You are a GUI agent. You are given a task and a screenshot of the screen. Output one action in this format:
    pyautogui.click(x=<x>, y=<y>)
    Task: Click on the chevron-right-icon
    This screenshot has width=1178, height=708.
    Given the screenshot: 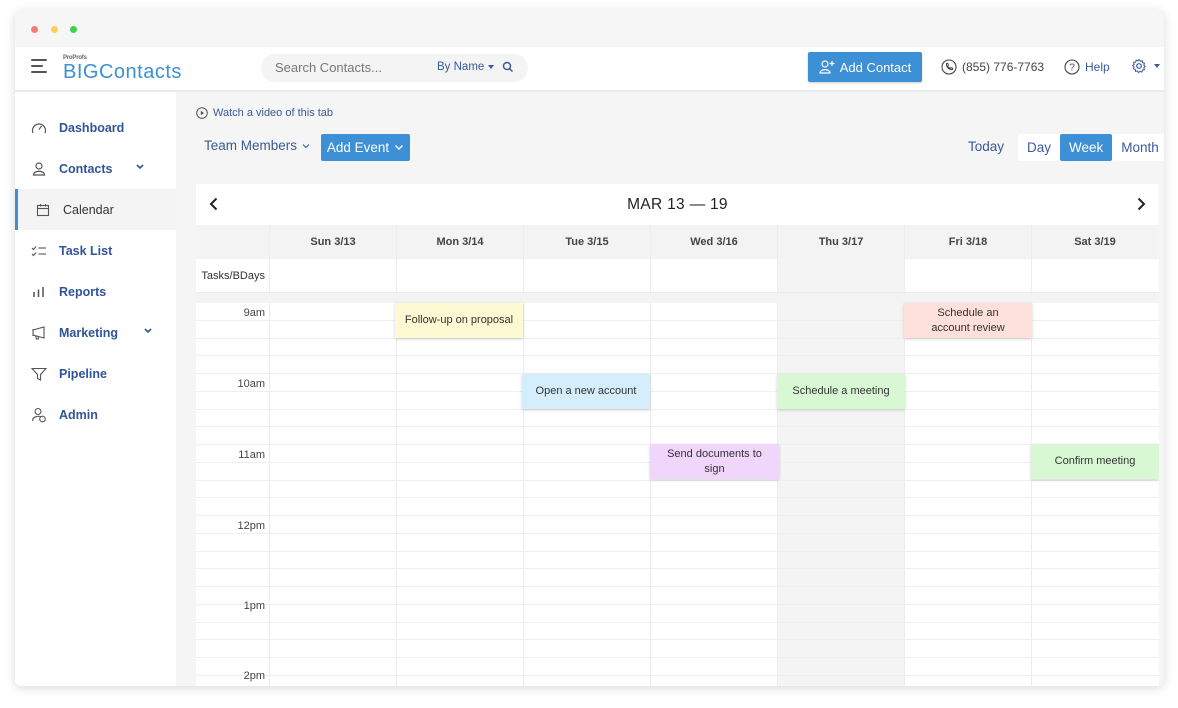 What is the action you would take?
    pyautogui.click(x=1141, y=204)
    